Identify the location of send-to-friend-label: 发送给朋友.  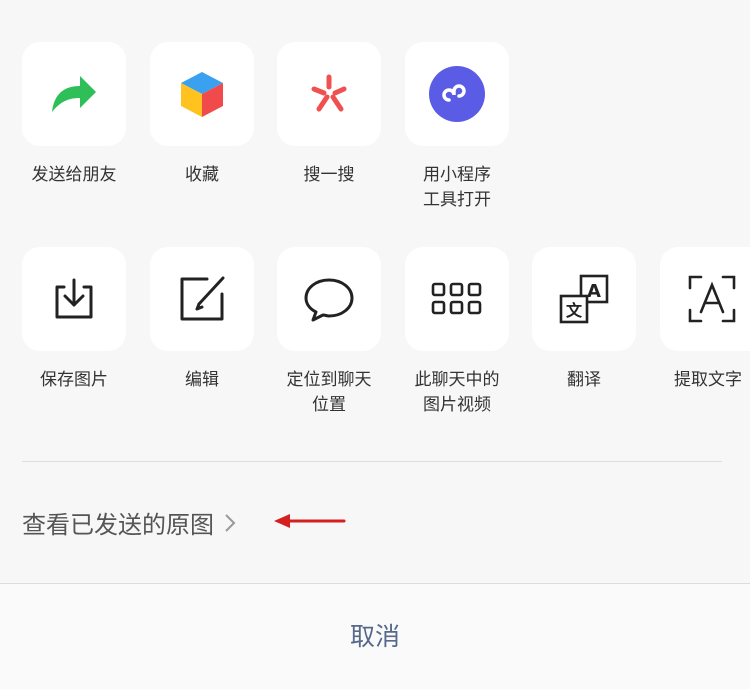
(74, 175).